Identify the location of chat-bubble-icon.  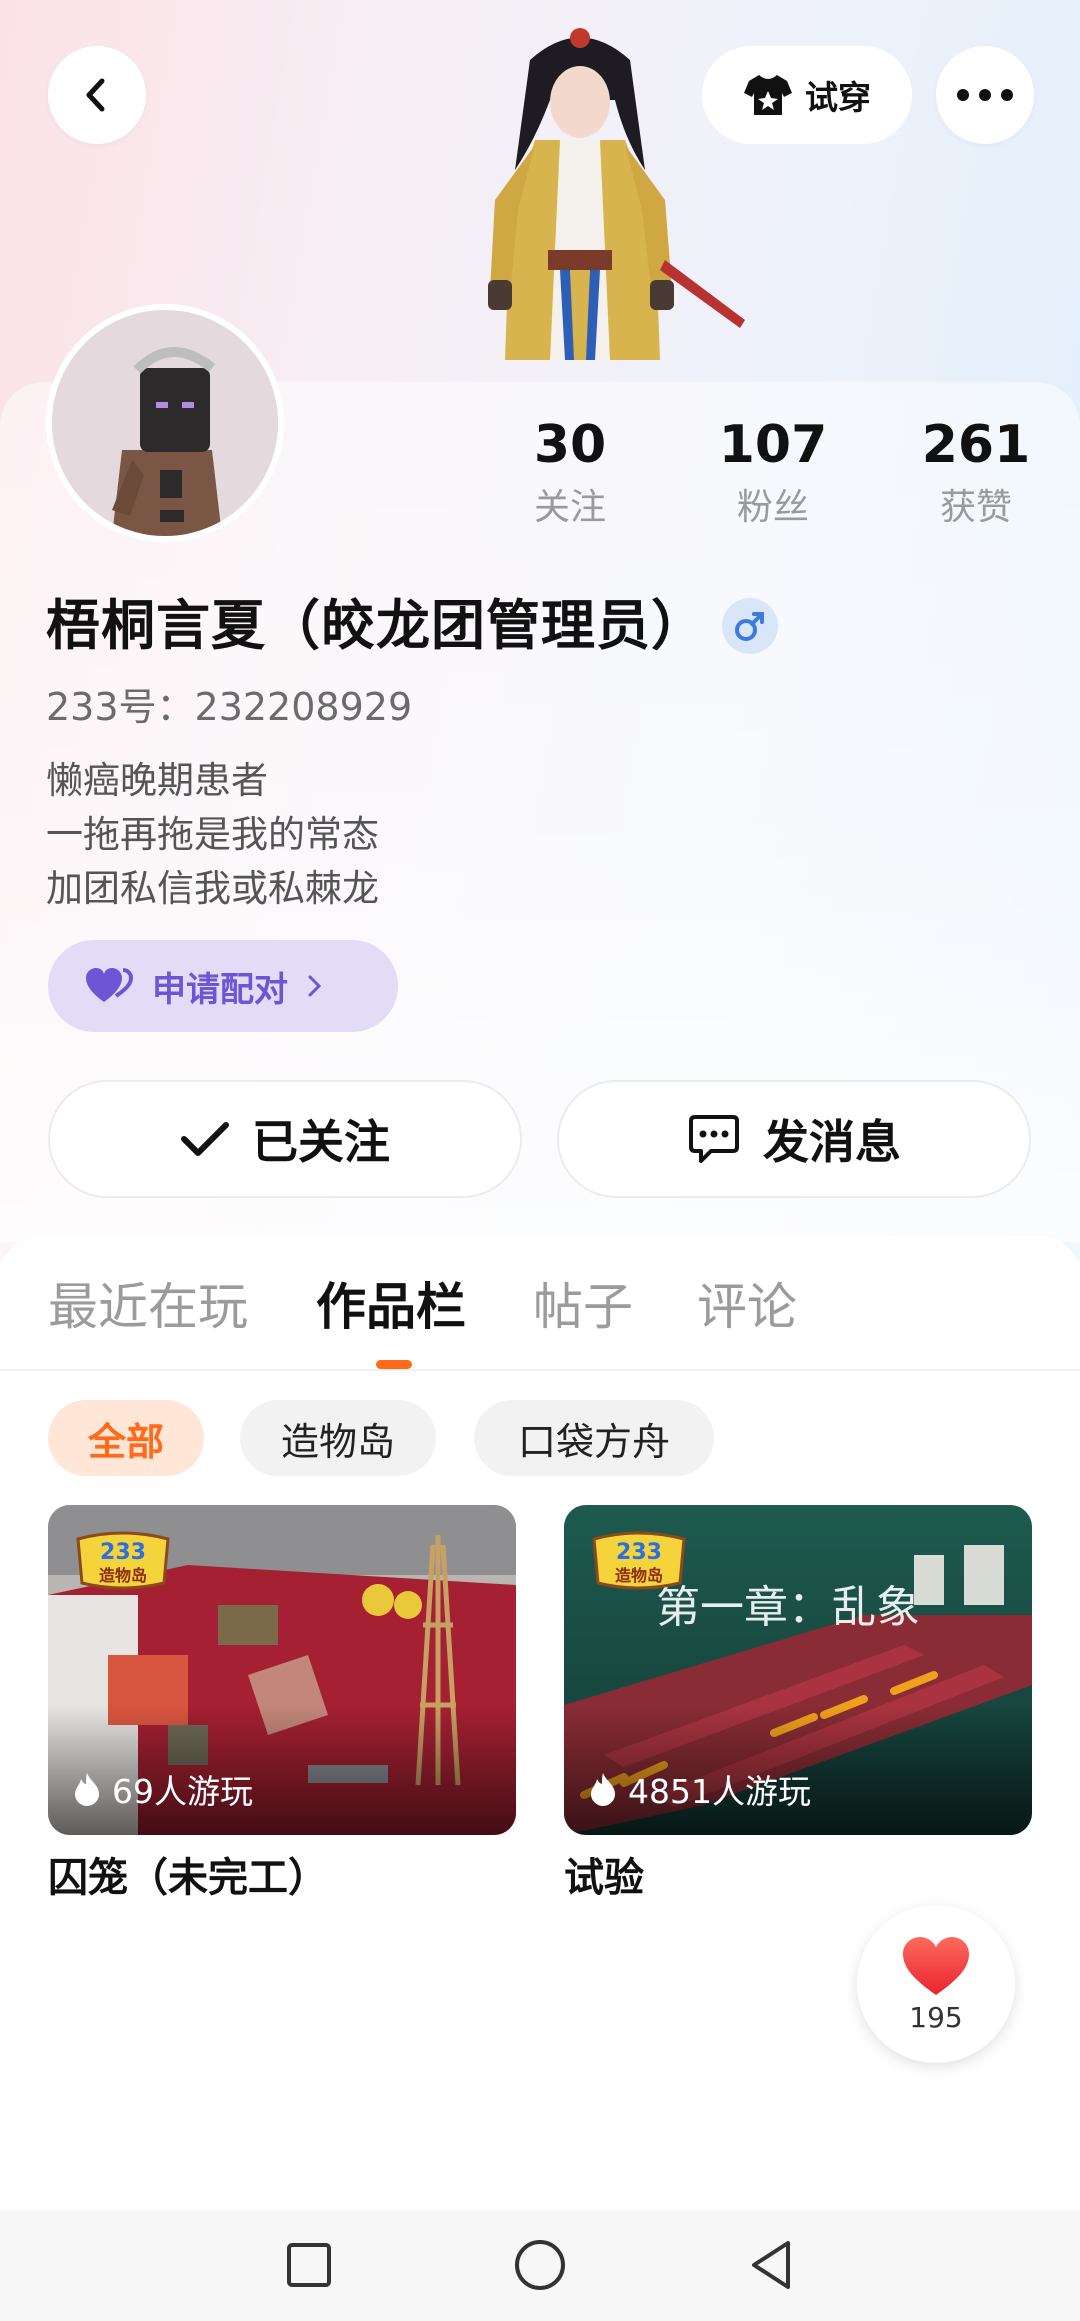
(714, 1139).